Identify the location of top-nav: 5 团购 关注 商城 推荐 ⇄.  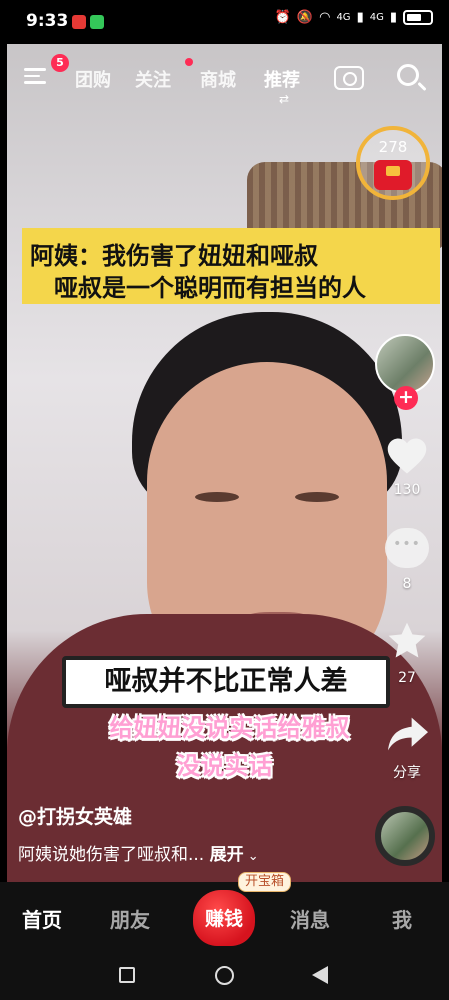
(224, 79).